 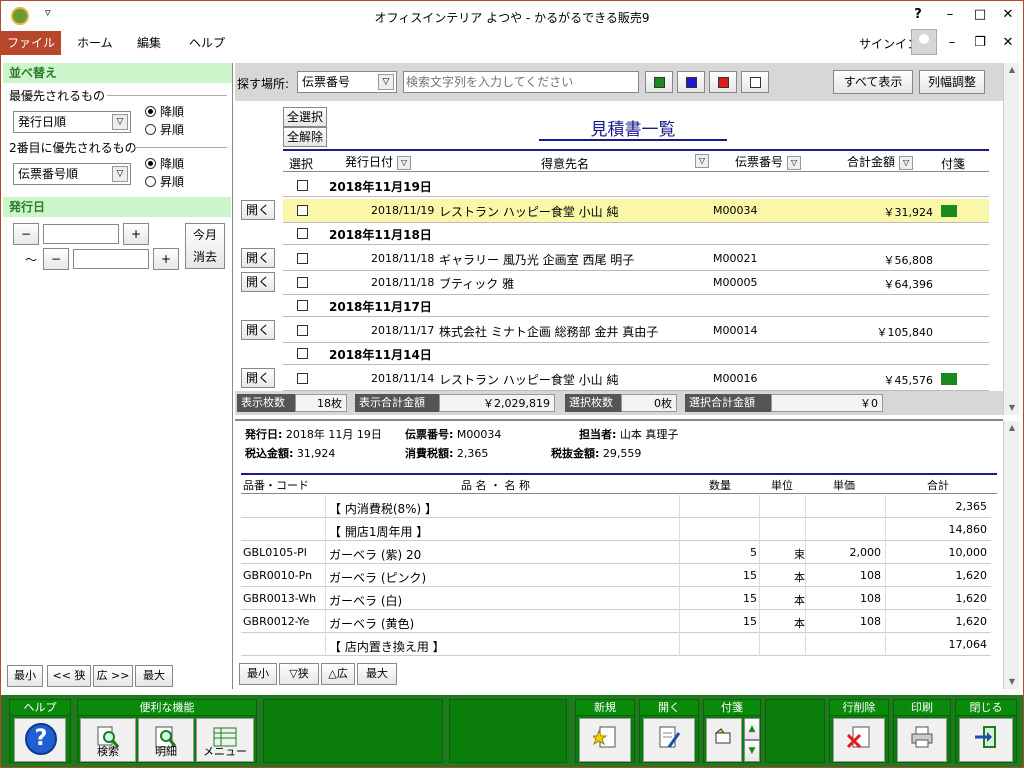 What do you see at coordinates (301, 163) in the screenshot?
I see `col-select: 選択` at bounding box center [301, 163].